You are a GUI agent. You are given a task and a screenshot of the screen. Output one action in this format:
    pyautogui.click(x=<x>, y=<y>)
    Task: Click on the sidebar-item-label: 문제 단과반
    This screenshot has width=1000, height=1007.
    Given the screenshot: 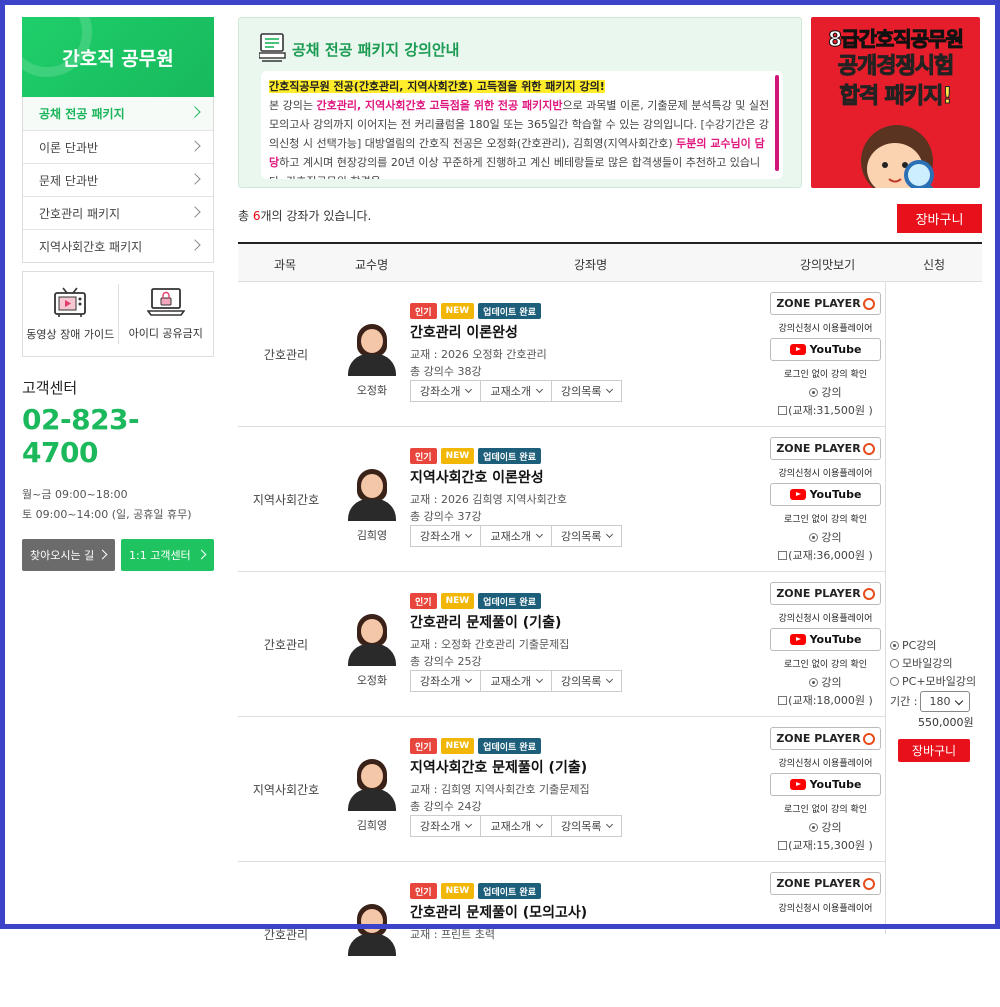 What is the action you would take?
    pyautogui.click(x=69, y=180)
    